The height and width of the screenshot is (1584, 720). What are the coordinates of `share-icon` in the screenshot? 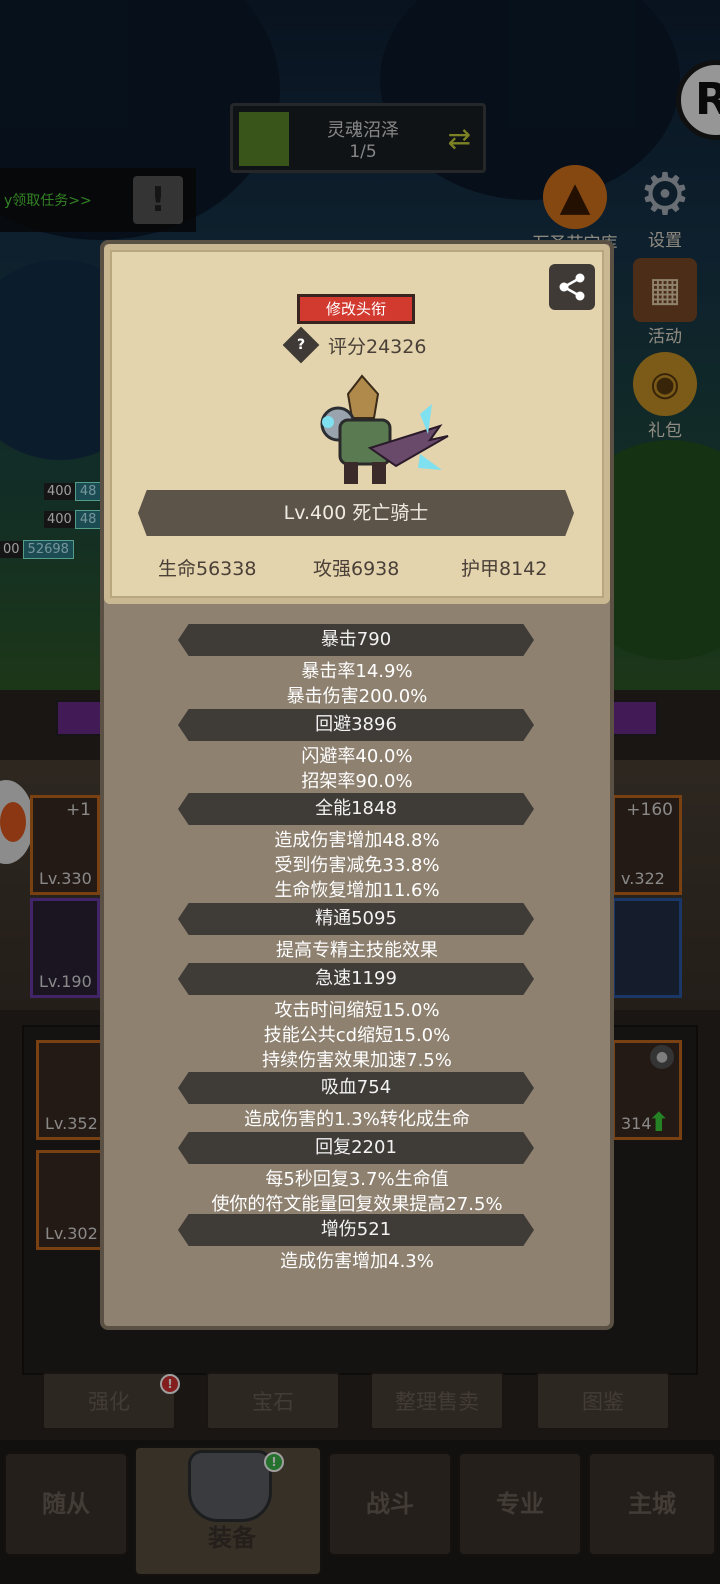 It's located at (572, 287).